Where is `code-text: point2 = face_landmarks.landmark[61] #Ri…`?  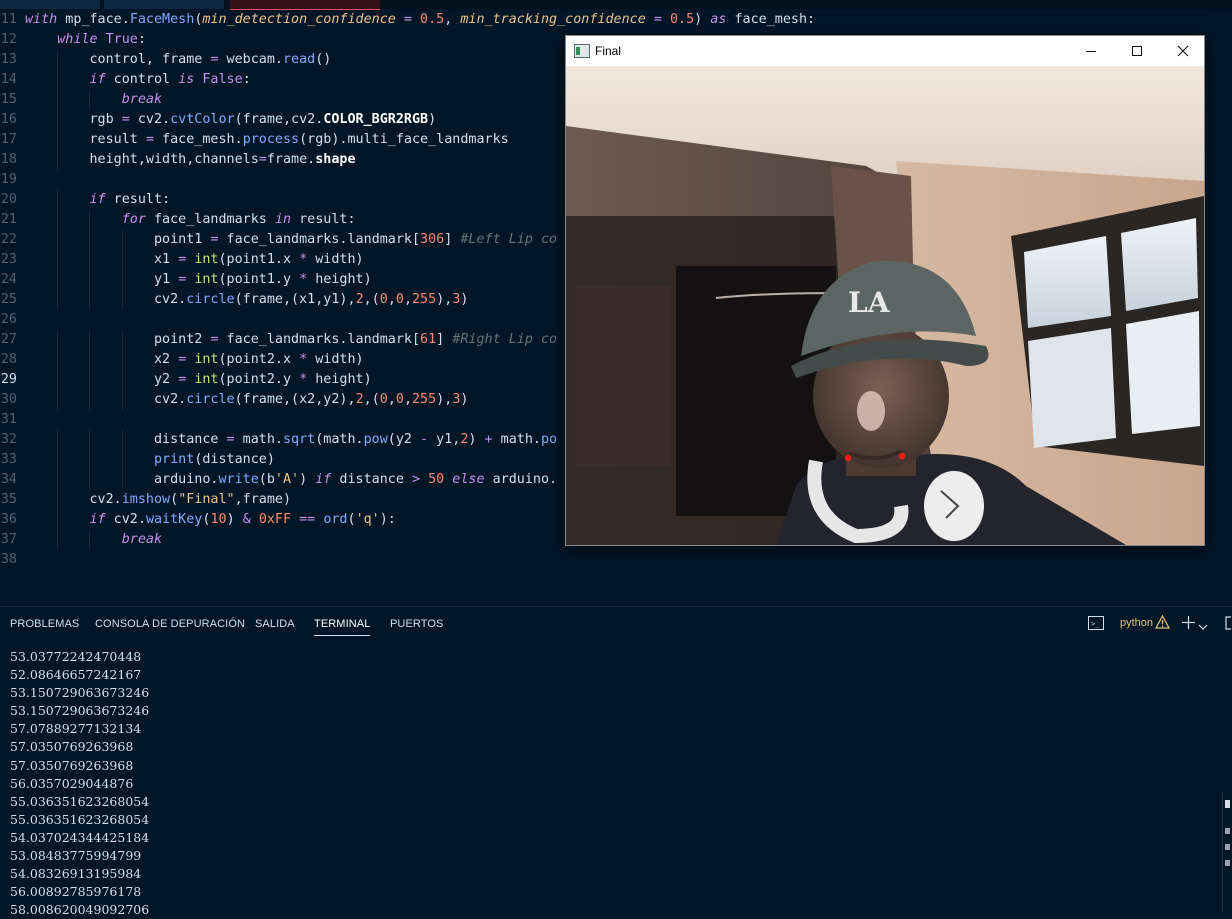 code-text: point2 = face_landmarks.landmark[61] #Ri… is located at coordinates (291, 339).